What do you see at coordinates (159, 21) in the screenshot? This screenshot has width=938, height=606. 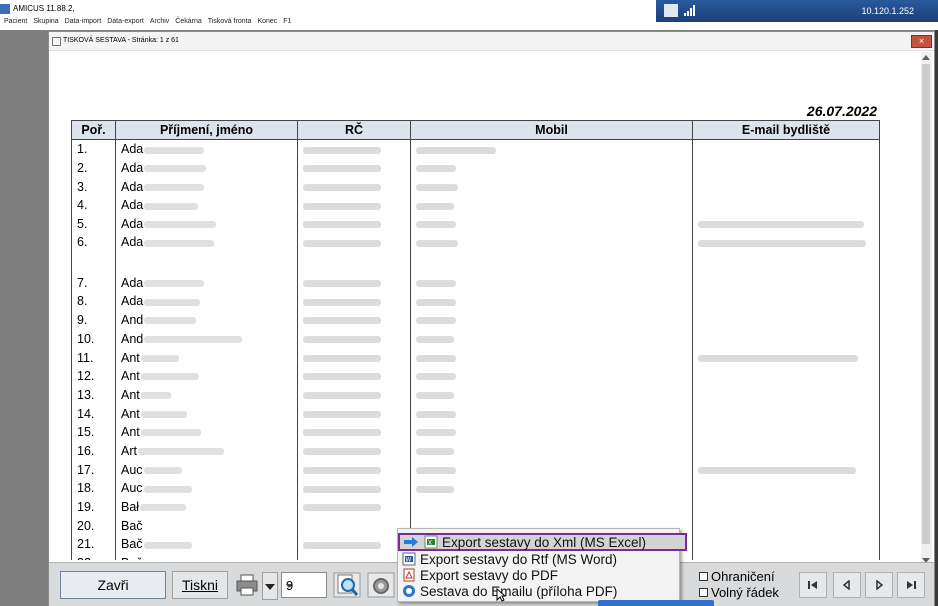 I see `menu-archiv: Archiv` at bounding box center [159, 21].